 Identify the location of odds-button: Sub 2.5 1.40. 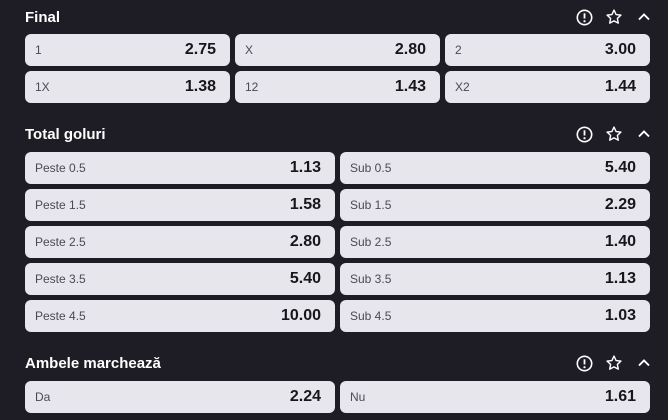
(495, 242).